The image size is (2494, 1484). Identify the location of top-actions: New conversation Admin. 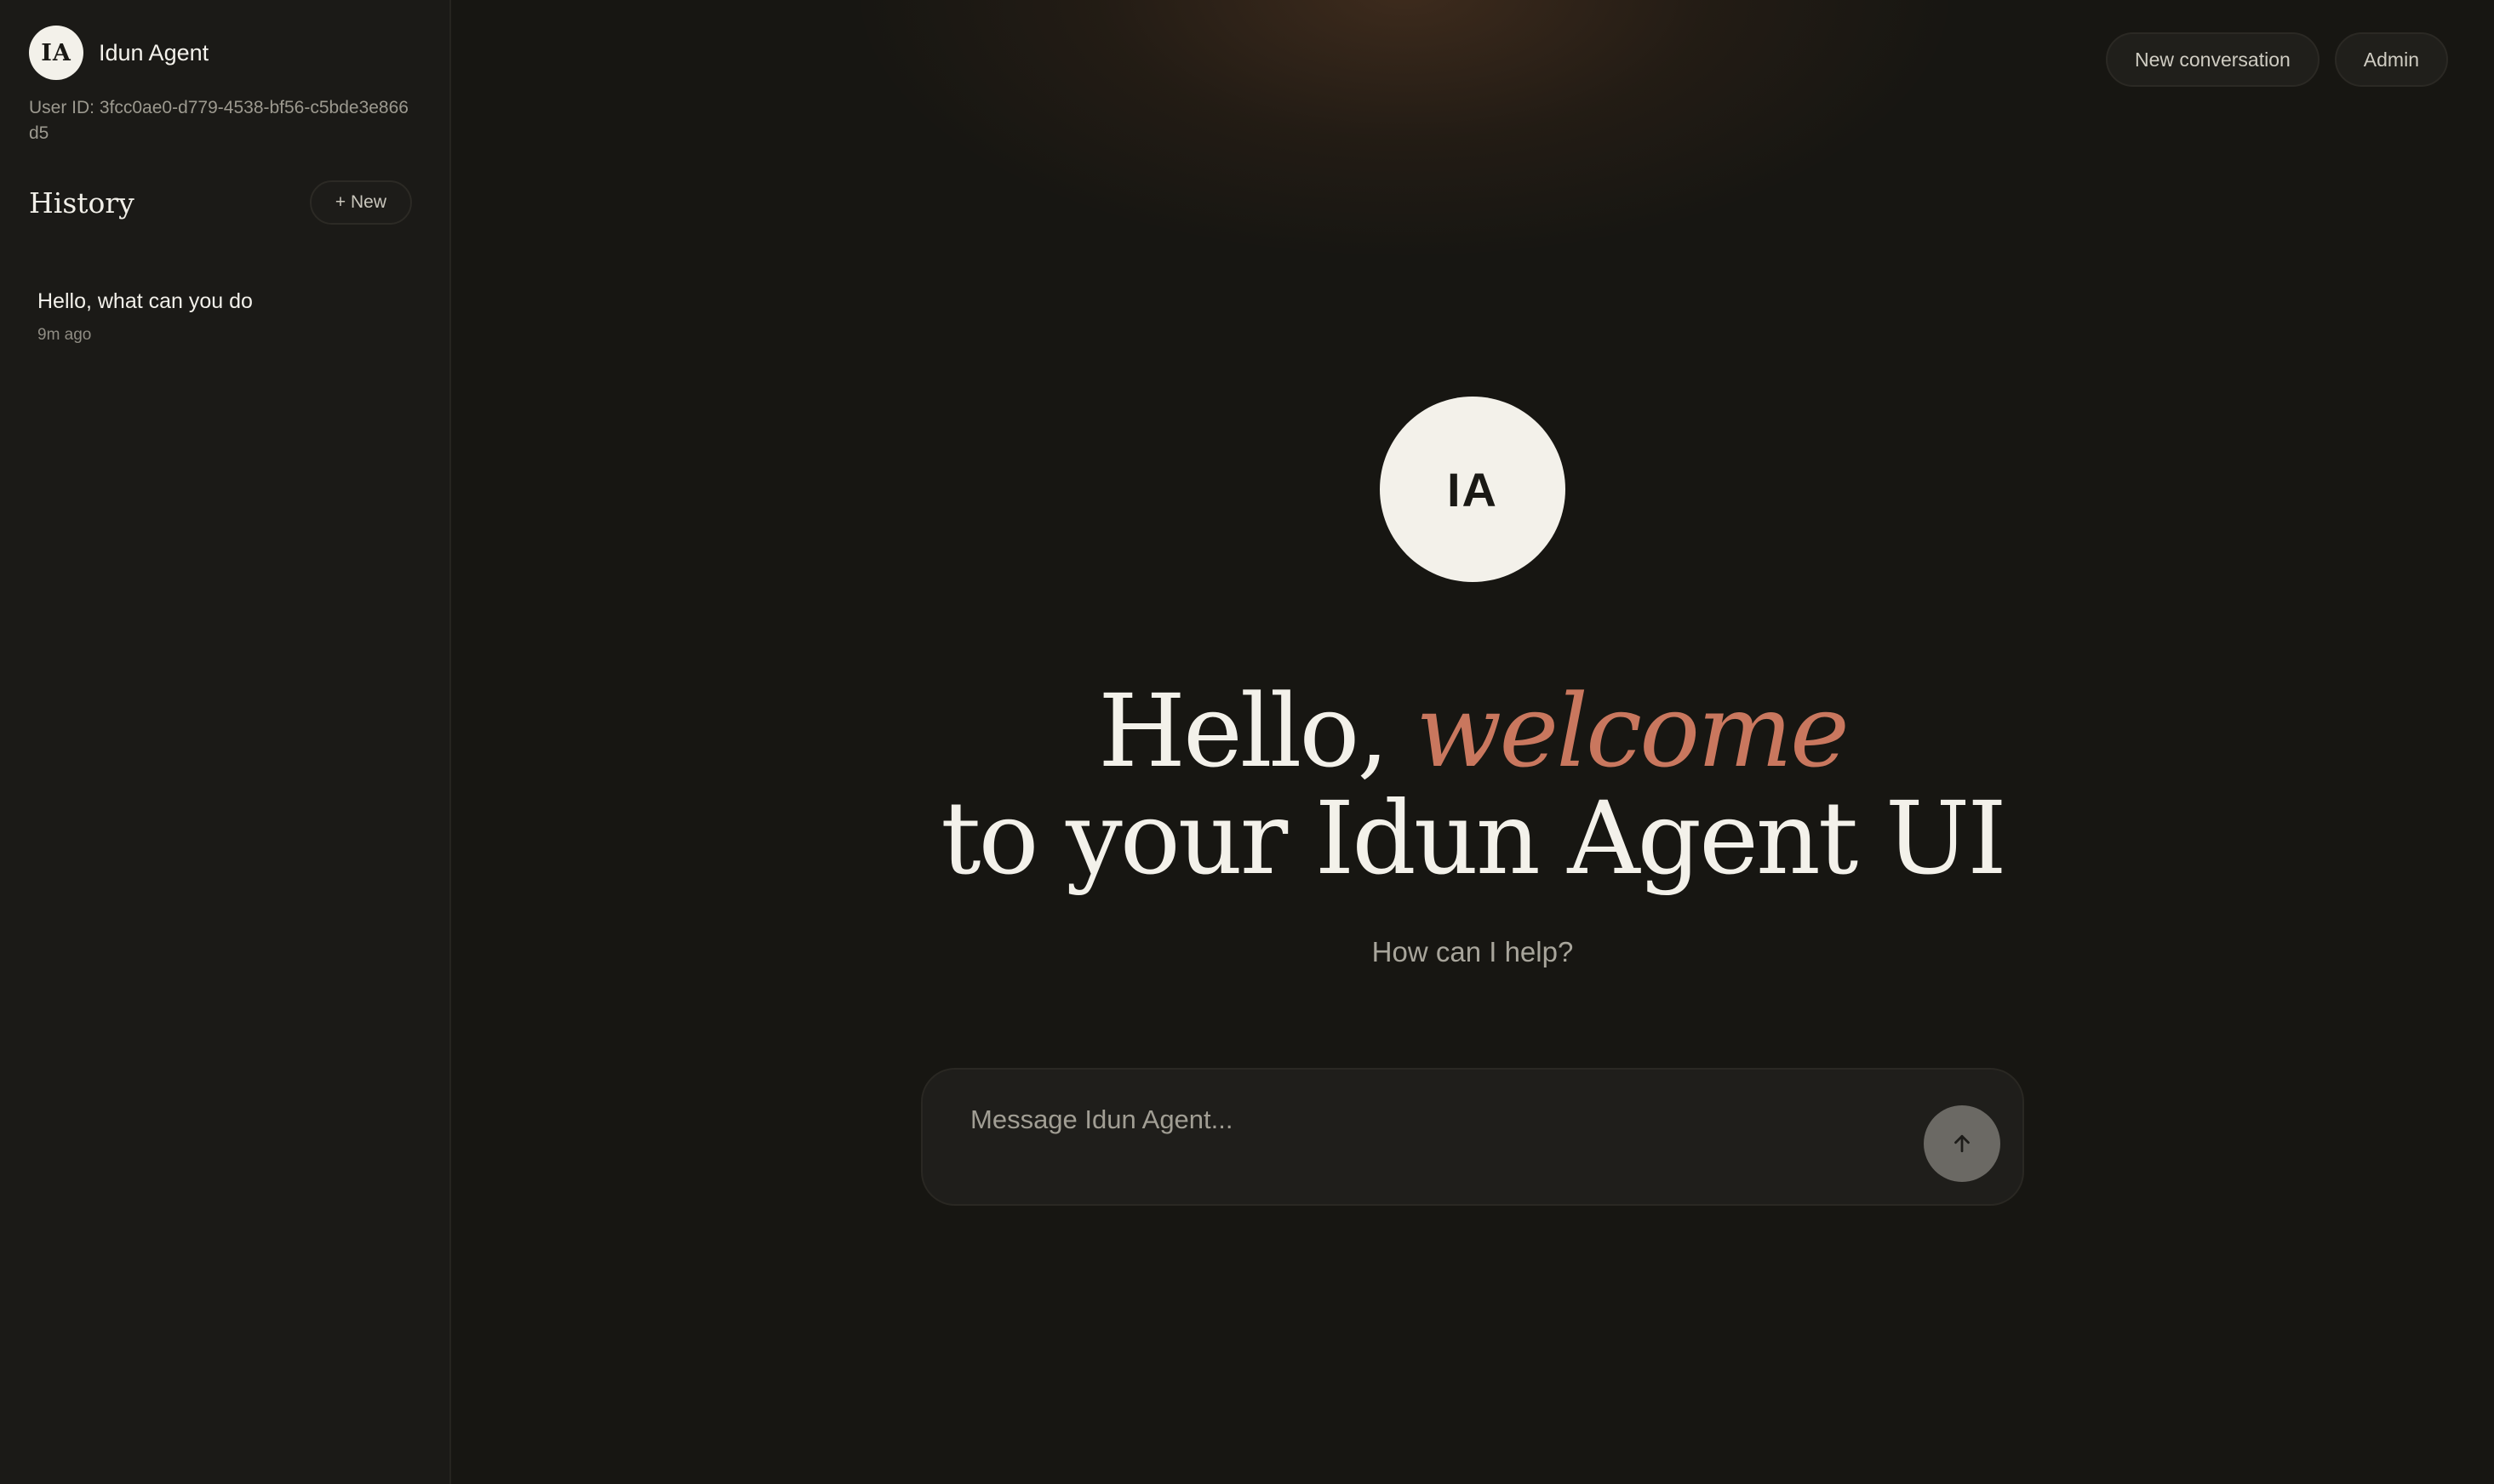
(2277, 59).